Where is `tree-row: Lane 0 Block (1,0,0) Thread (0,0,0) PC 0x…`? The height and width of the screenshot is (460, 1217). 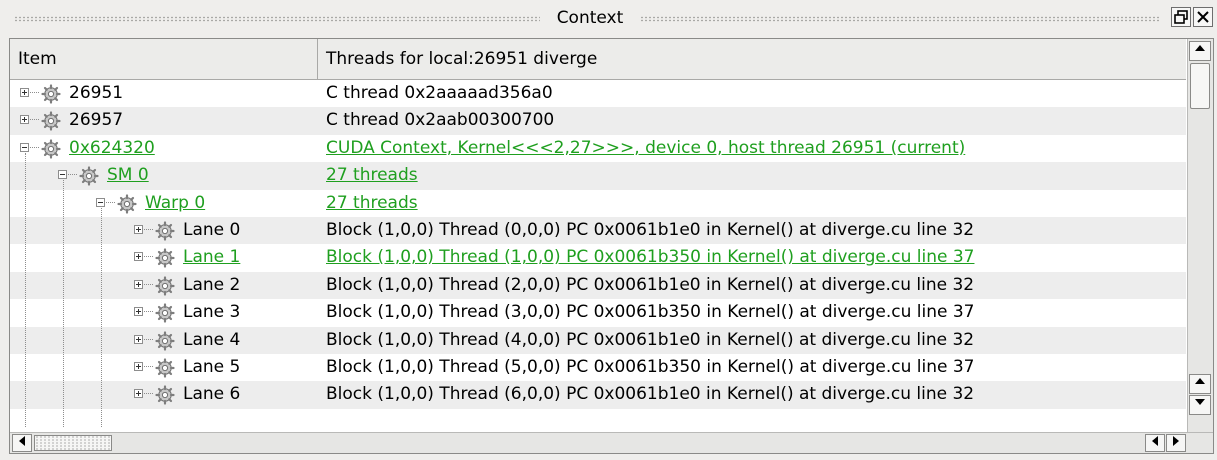
tree-row: Lane 0 Block (1,0,0) Thread (0,0,0) PC 0x… is located at coordinates (598, 230).